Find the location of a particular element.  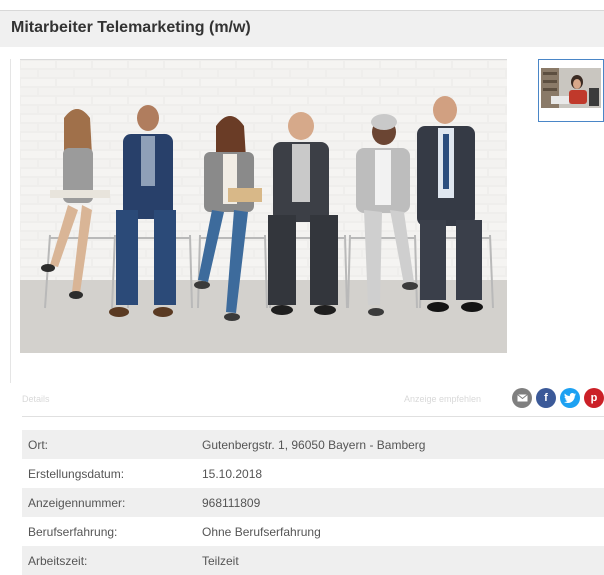

share-row: Details Anzeige empfehlen f p is located at coordinates (313, 398).